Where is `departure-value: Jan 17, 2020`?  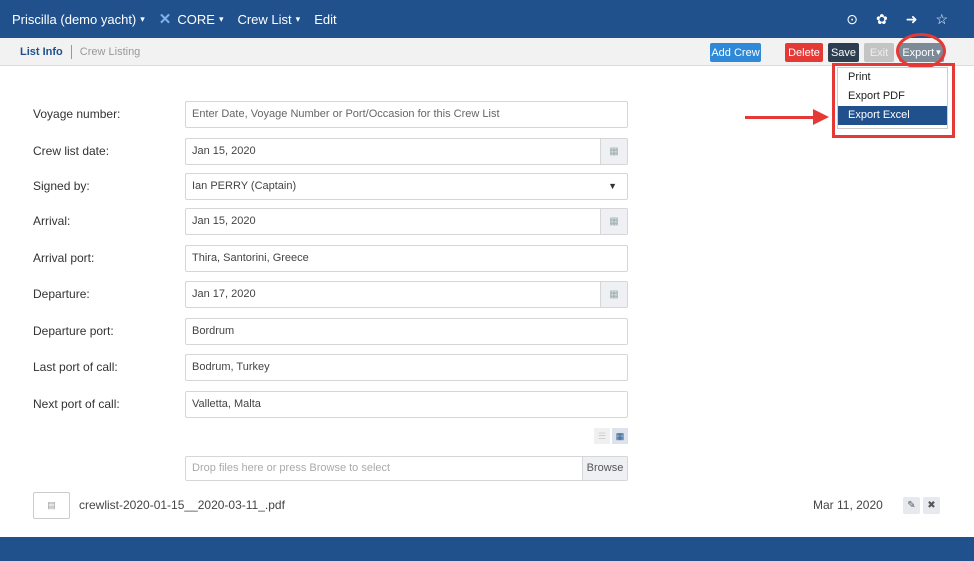 departure-value: Jan 17, 2020 is located at coordinates (224, 294).